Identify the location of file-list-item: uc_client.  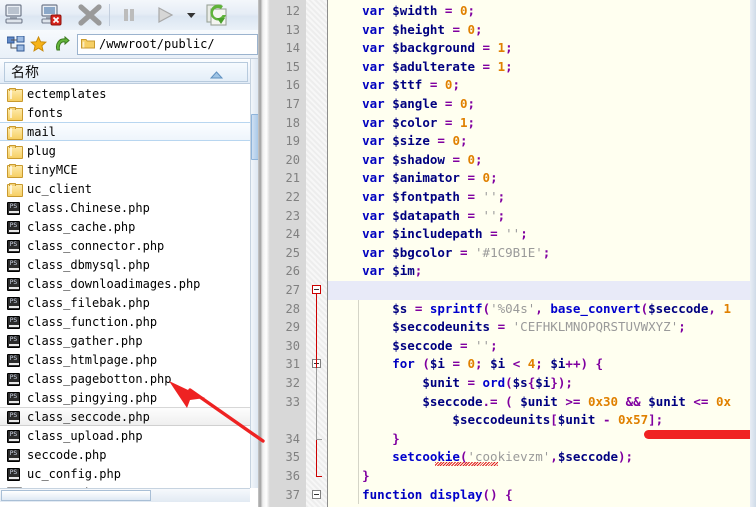
(125, 188).